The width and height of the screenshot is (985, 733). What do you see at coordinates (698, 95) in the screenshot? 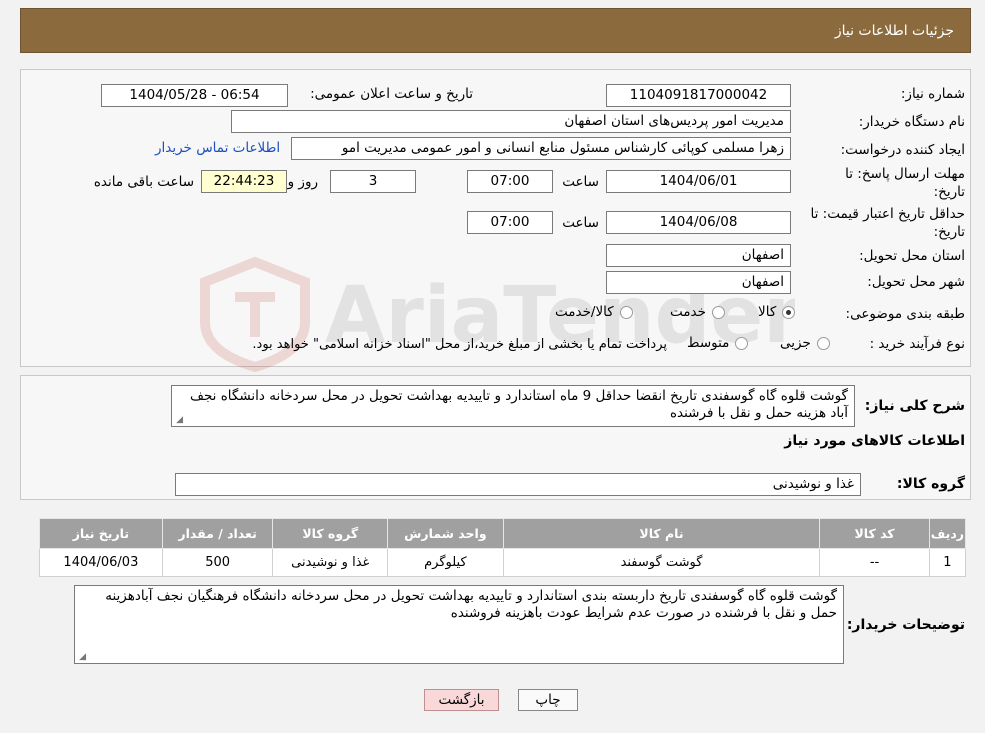
I see `need-number-field: 1104091817000042` at bounding box center [698, 95].